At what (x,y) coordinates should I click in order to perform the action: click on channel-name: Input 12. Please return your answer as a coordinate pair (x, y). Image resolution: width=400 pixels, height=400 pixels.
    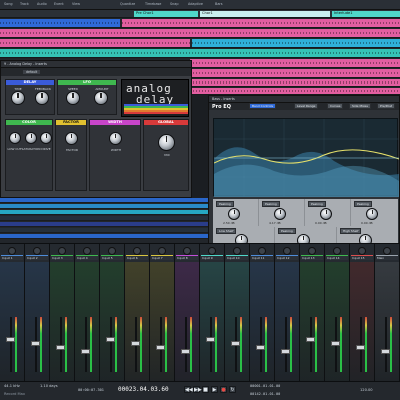
    Looking at the image, I should click on (287, 257).